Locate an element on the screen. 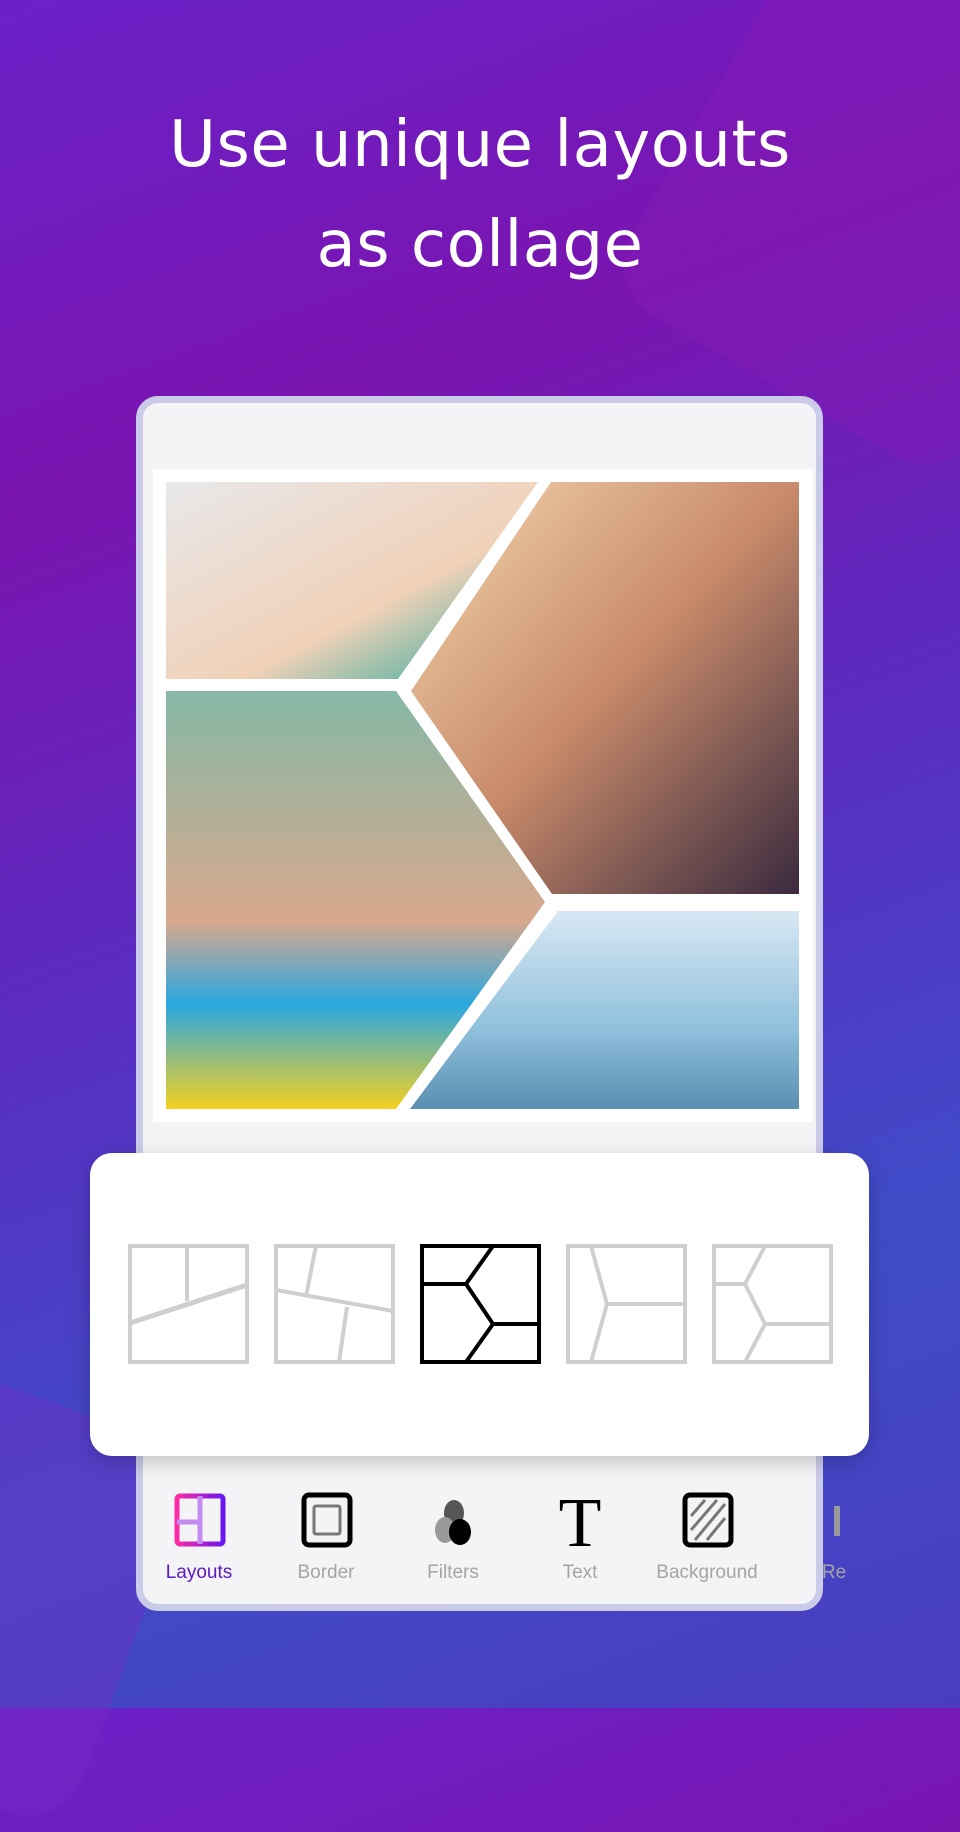 This screenshot has width=960, height=1832. tool-label: Border is located at coordinates (326, 1572).